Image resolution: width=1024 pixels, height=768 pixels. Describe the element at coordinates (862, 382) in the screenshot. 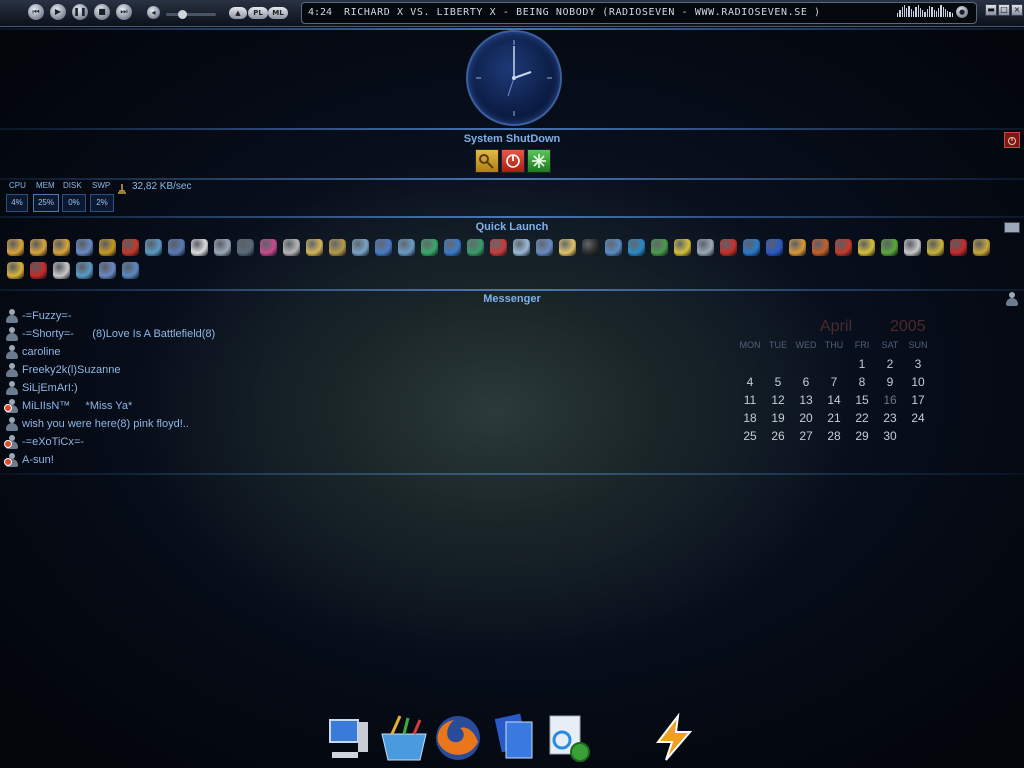

I see `calendar-day: 8` at that location.